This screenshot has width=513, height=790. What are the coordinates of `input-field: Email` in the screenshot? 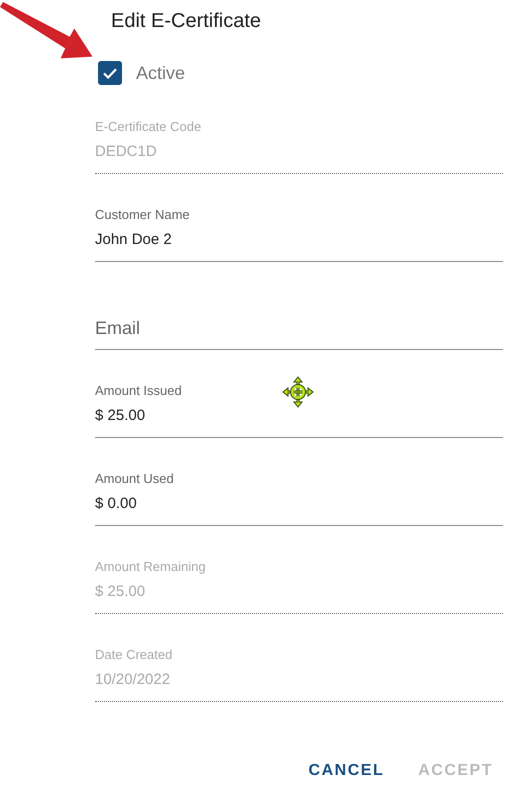 It's located at (299, 334).